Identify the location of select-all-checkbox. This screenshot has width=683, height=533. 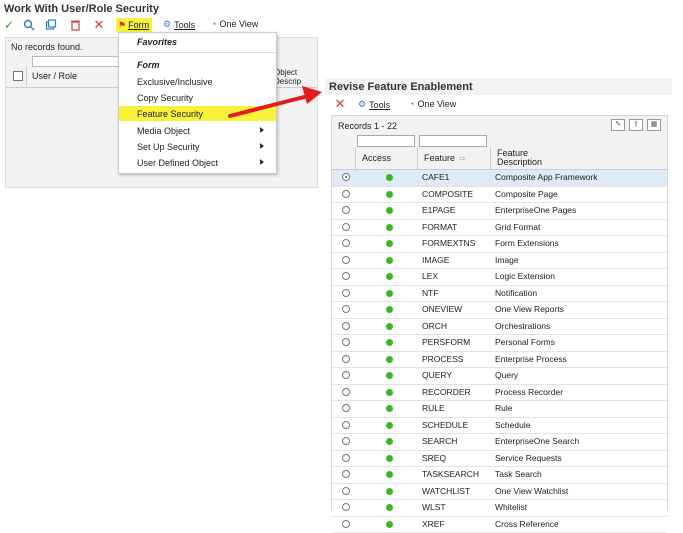
(18, 76).